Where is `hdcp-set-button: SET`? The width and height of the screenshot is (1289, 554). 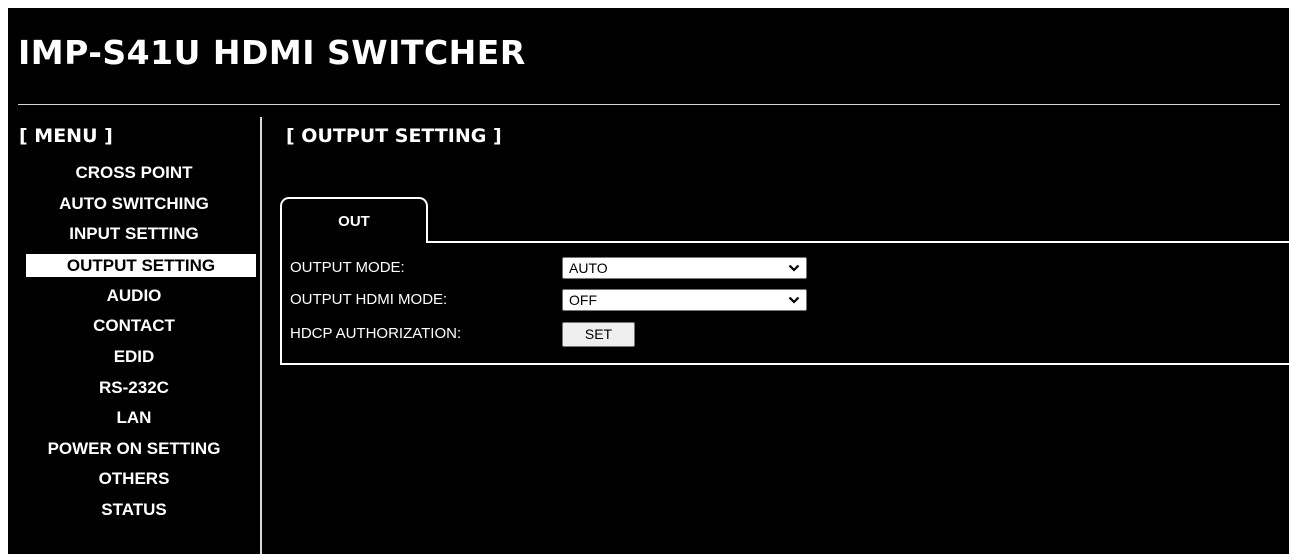
hdcp-set-button: SET is located at coordinates (598, 334).